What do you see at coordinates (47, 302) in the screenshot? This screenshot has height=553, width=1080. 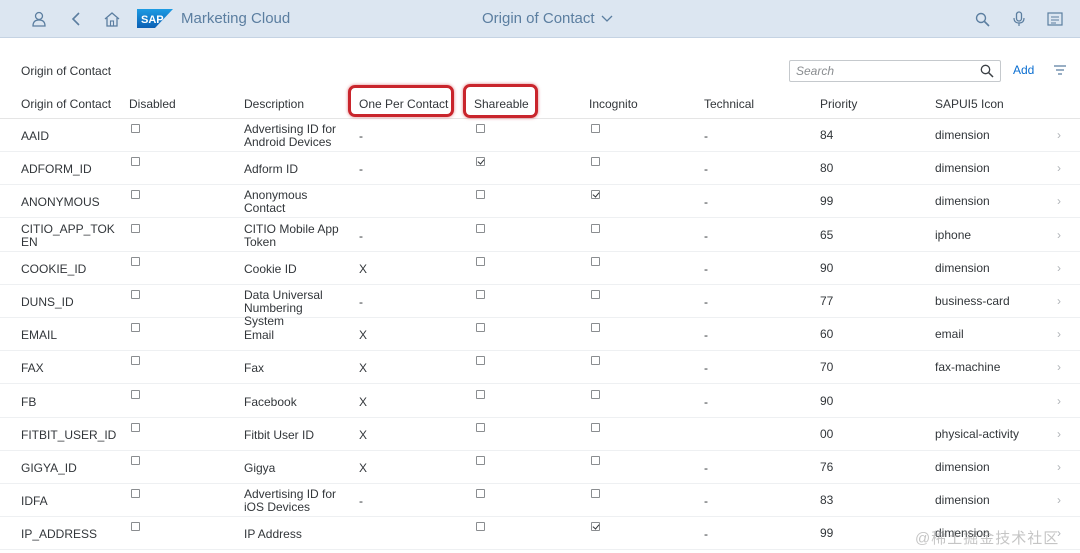 I see `cell-origin: DUNS_ID` at bounding box center [47, 302].